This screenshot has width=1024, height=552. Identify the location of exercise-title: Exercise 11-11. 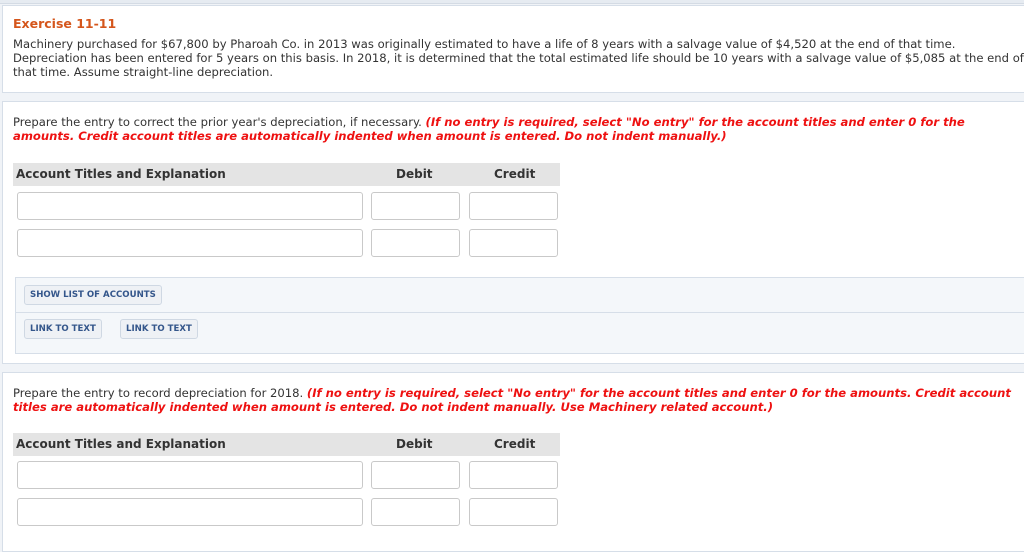
(65, 23).